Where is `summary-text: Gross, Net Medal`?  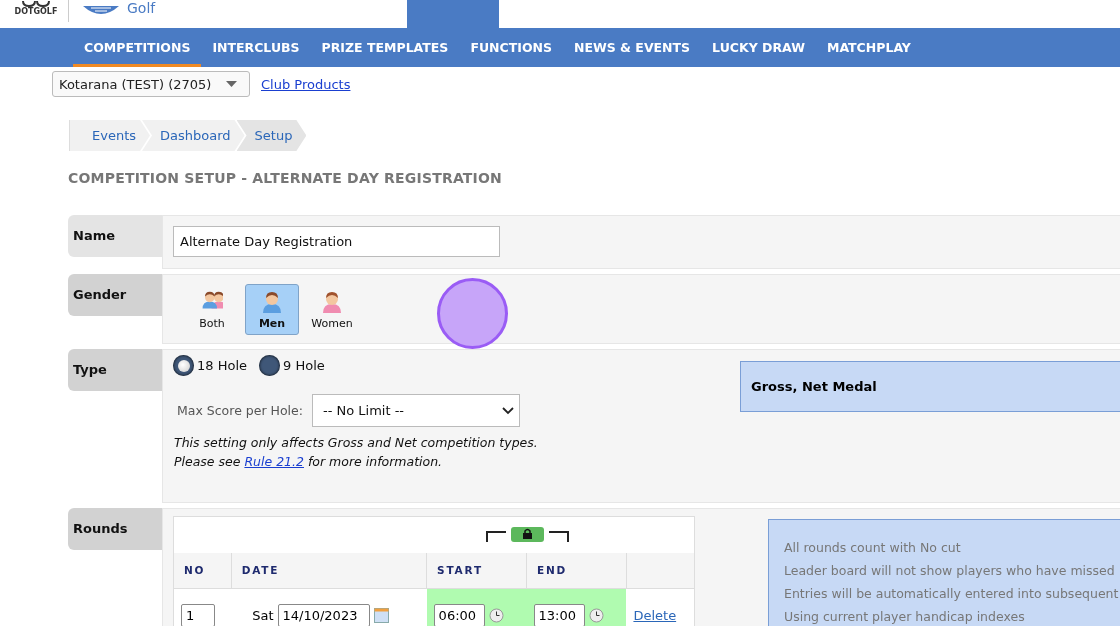
summary-text: Gross, Net Medal is located at coordinates (930, 386).